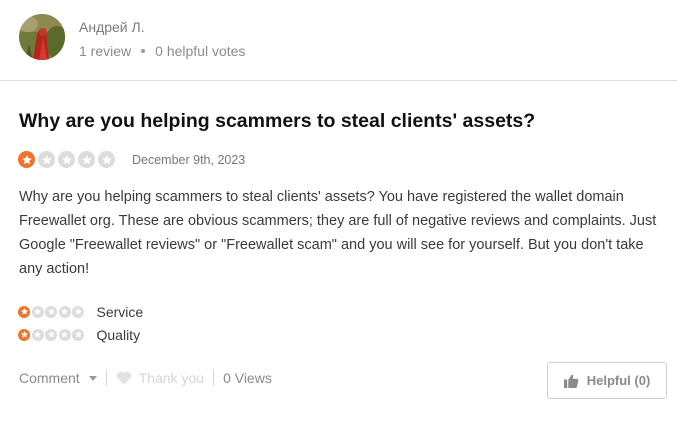 This screenshot has width=677, height=422. I want to click on helpful-votes-count: 0 helpful votes, so click(200, 51).